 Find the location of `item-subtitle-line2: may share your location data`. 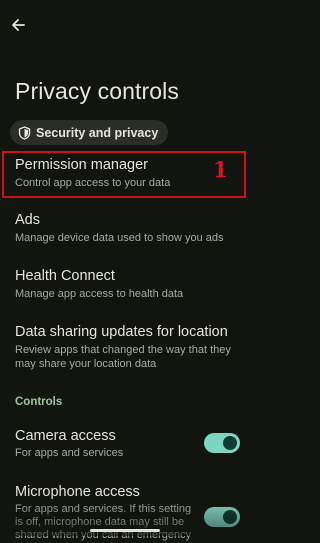

item-subtitle-line2: may share your location data is located at coordinates (86, 364).